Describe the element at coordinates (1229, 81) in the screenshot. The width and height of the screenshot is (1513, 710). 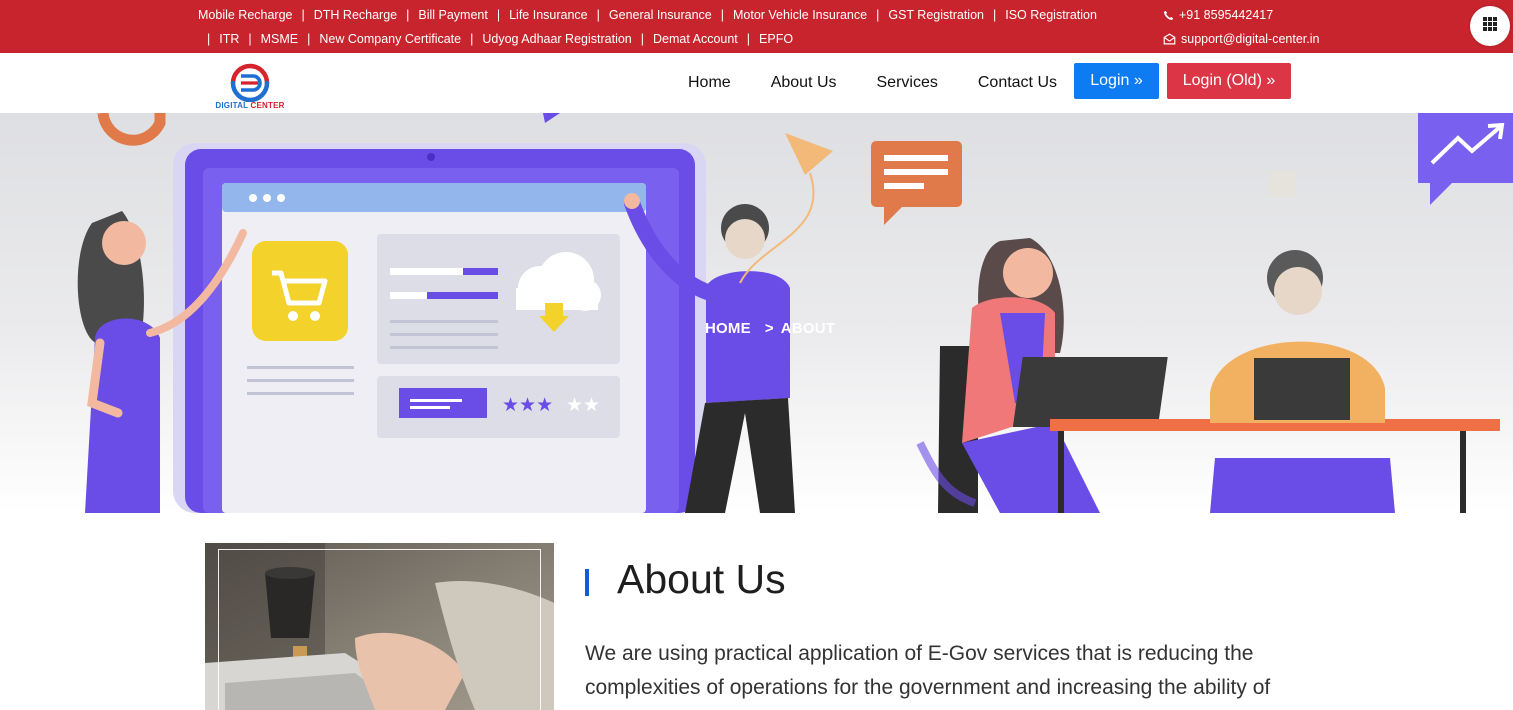
I see `login-old-button: Login (Old) »` at that location.